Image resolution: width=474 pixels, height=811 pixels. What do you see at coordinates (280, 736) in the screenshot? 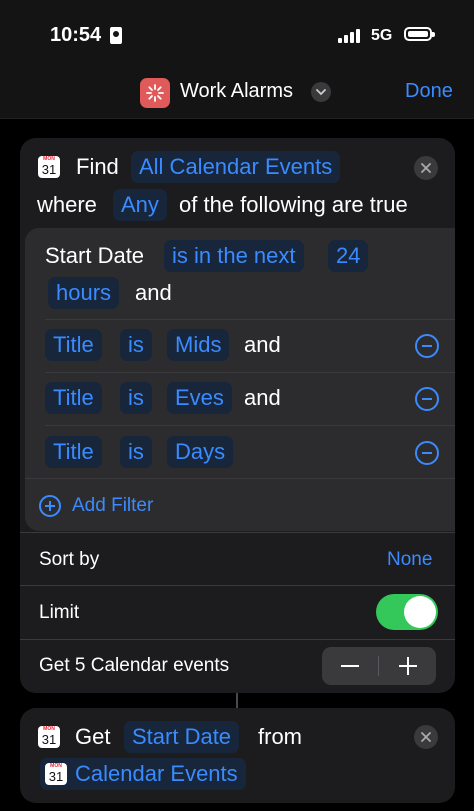
I see `from-label: from` at bounding box center [280, 736].